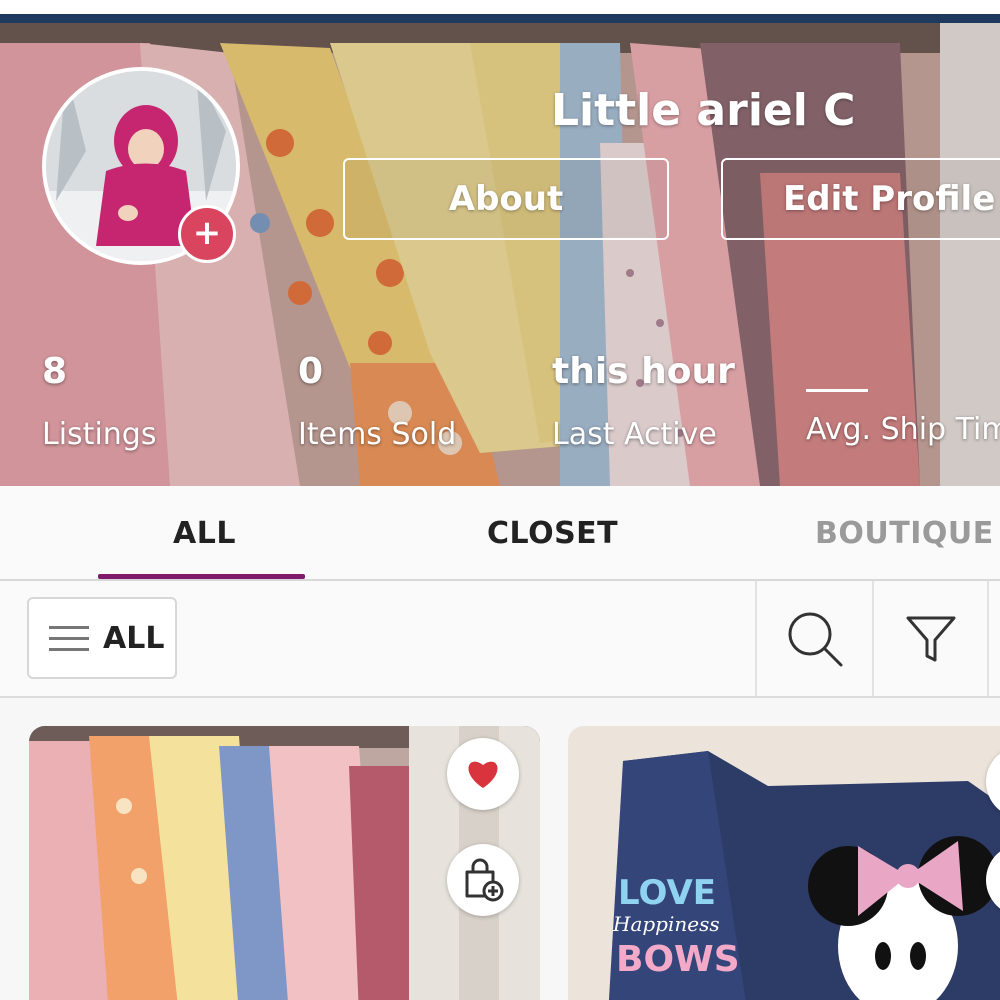 The image size is (1000, 1000). What do you see at coordinates (993, 638) in the screenshot?
I see `more-options-edge` at bounding box center [993, 638].